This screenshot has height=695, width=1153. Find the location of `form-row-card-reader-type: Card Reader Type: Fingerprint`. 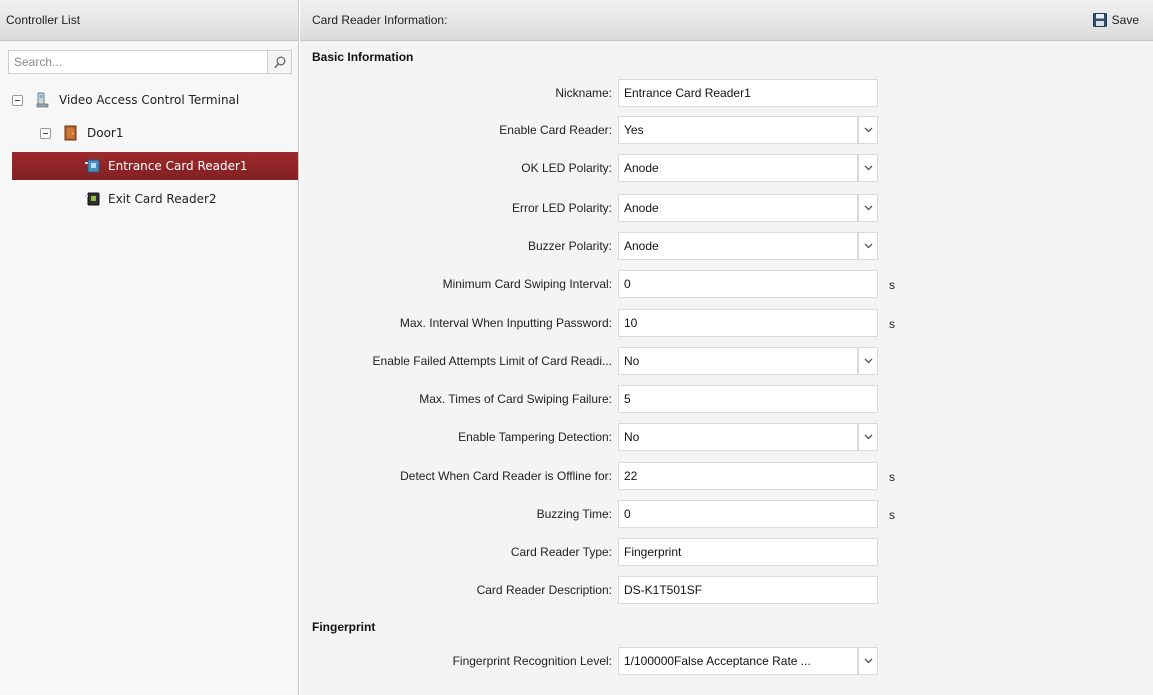

form-row-card-reader-type: Card Reader Type: Fingerprint is located at coordinates (726, 552).